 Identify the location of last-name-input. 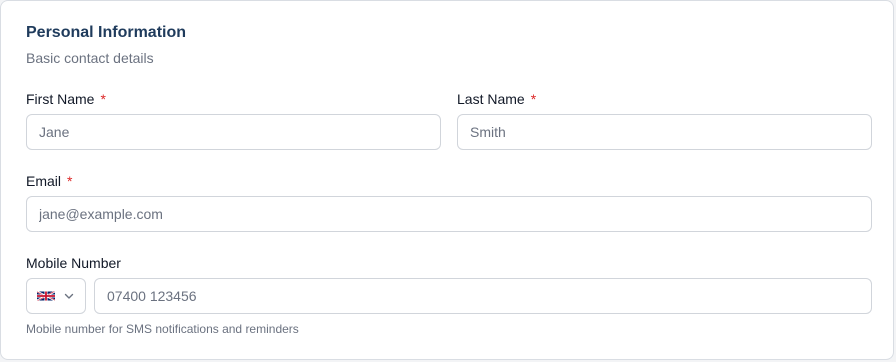
(664, 132).